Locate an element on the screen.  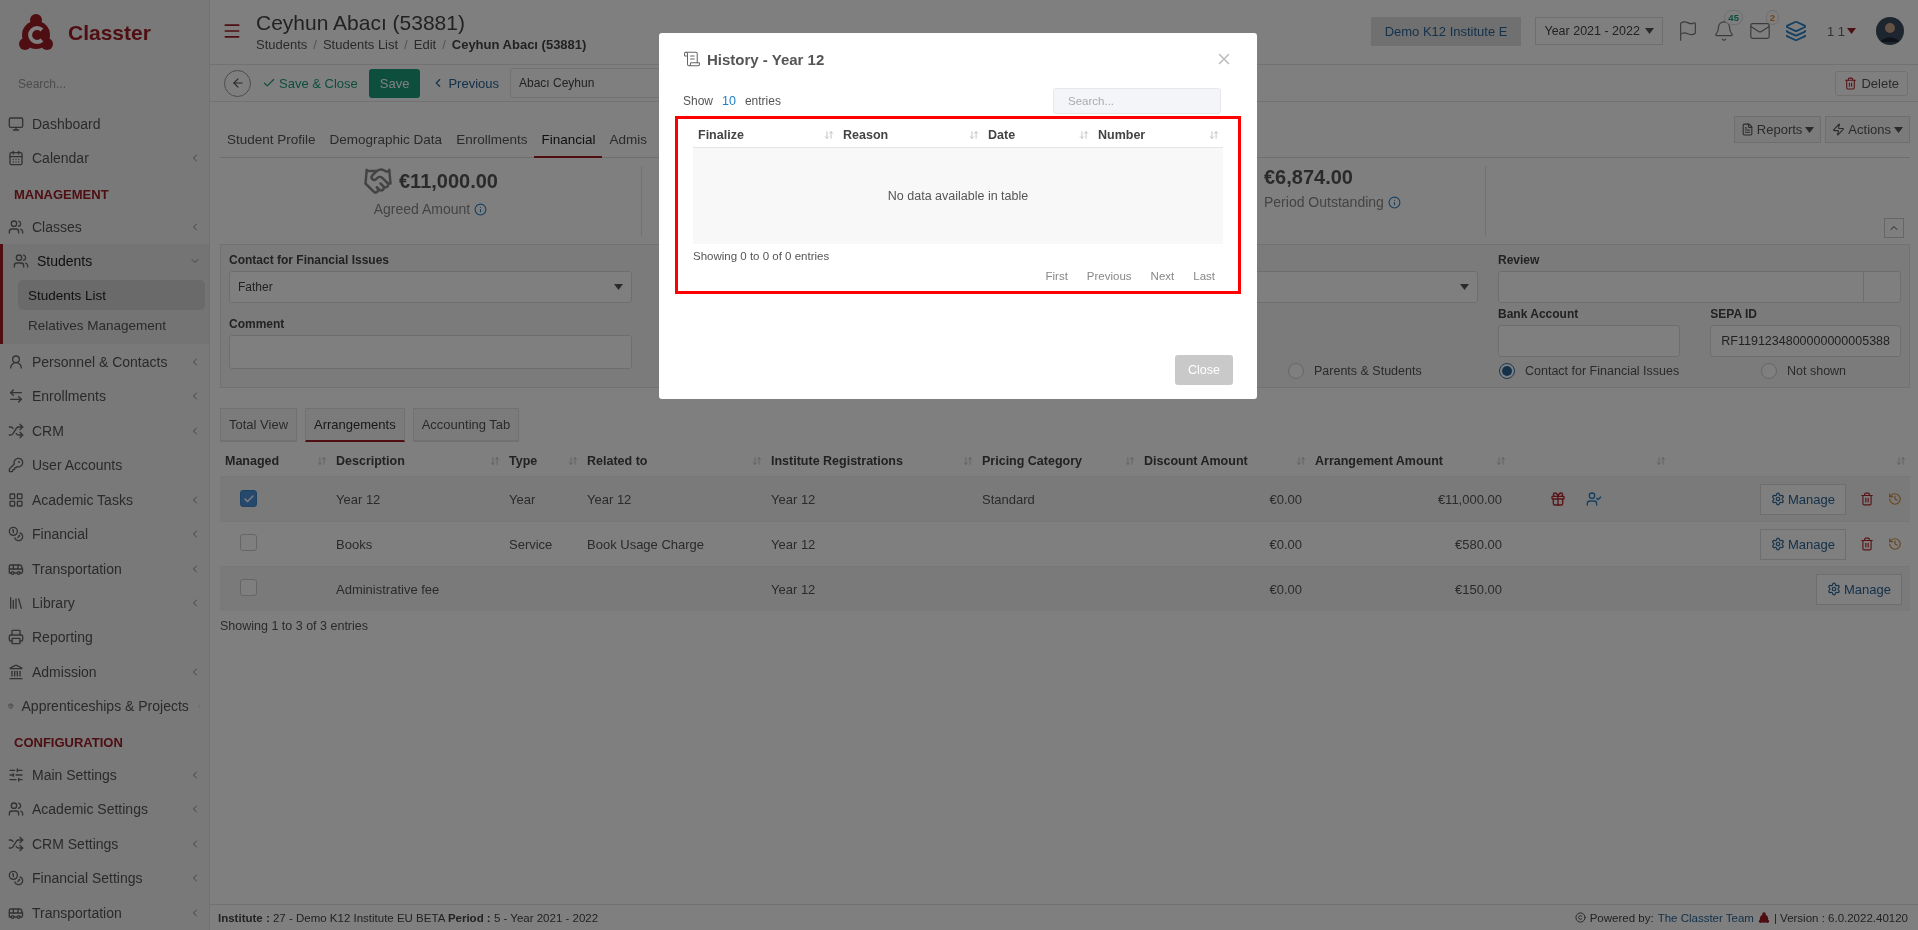
radio-option: Contact for Financial Issues is located at coordinates (1630, 371).